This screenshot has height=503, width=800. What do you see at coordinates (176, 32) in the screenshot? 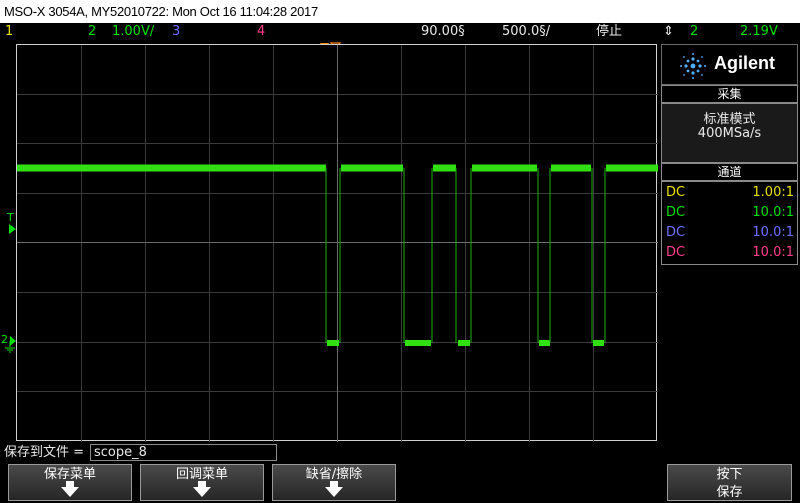
I see `ch3-indicator: 3` at bounding box center [176, 32].